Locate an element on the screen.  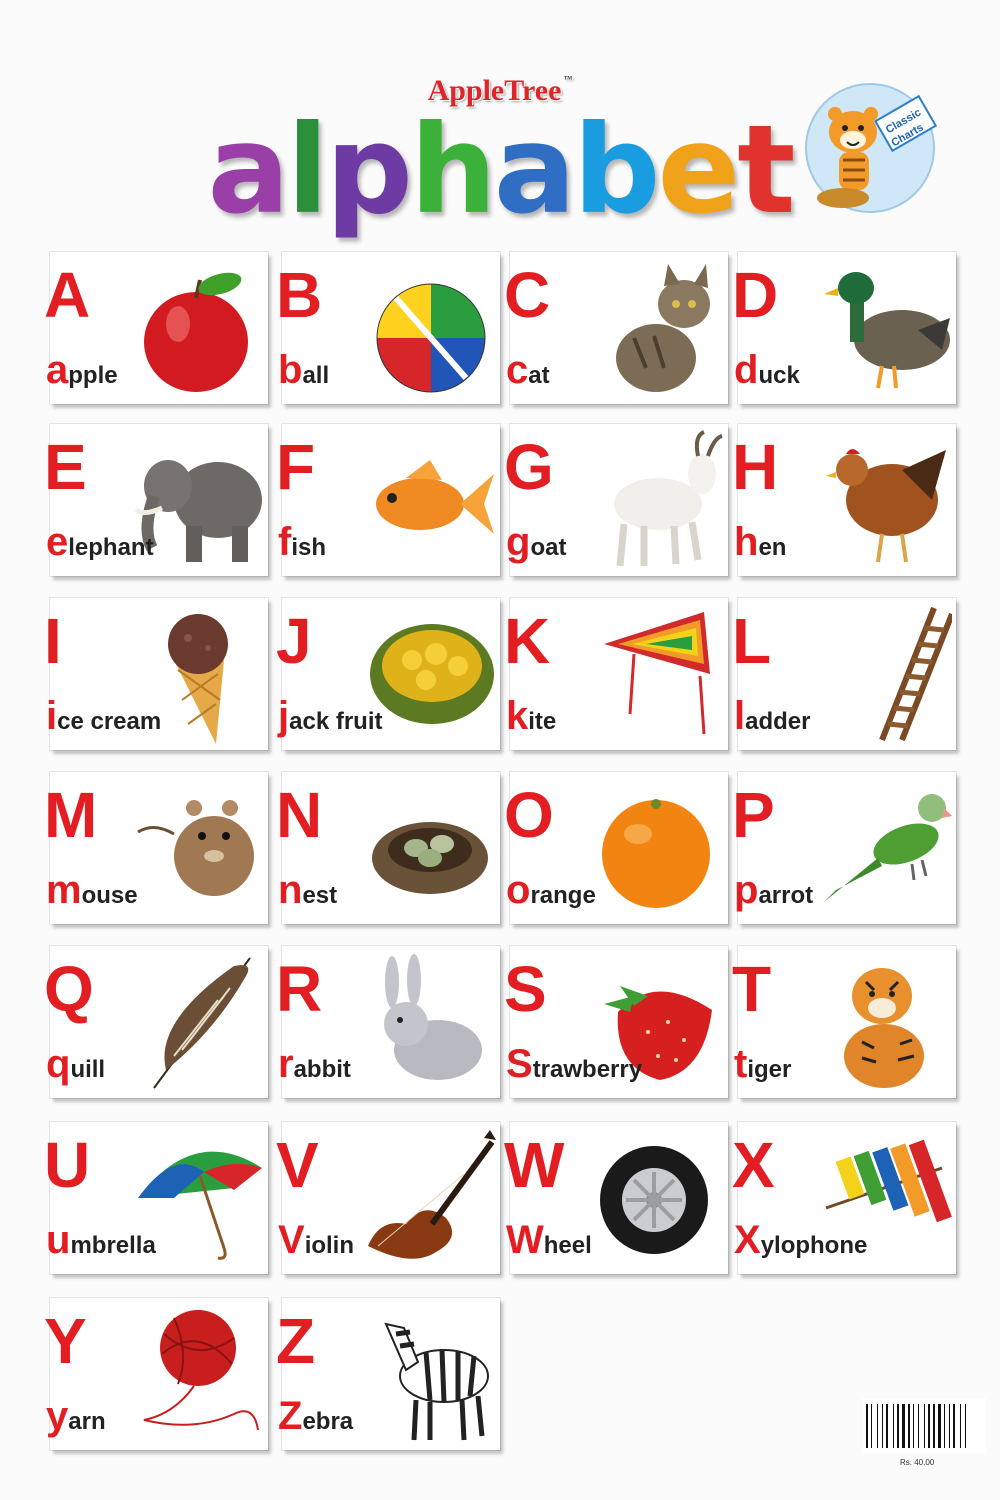
letter-card-q: Qquill is located at coordinates (156, 1022).